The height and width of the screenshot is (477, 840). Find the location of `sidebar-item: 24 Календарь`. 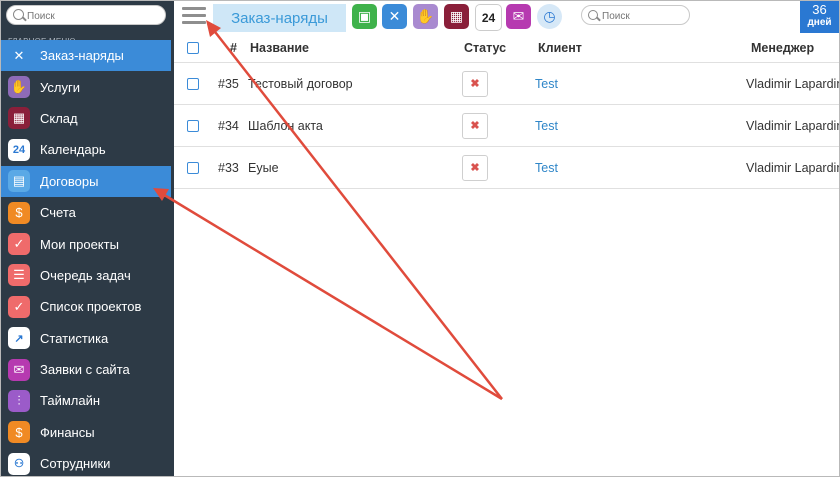

sidebar-item: 24 Календарь is located at coordinates (87, 149).